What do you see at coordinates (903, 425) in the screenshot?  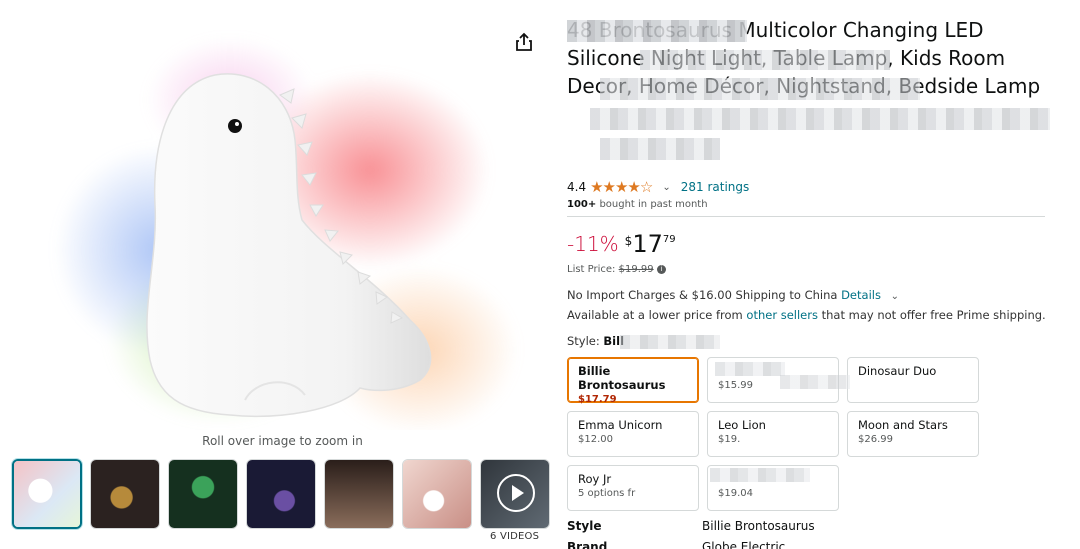 I see `option-name: Moon and Stars` at bounding box center [903, 425].